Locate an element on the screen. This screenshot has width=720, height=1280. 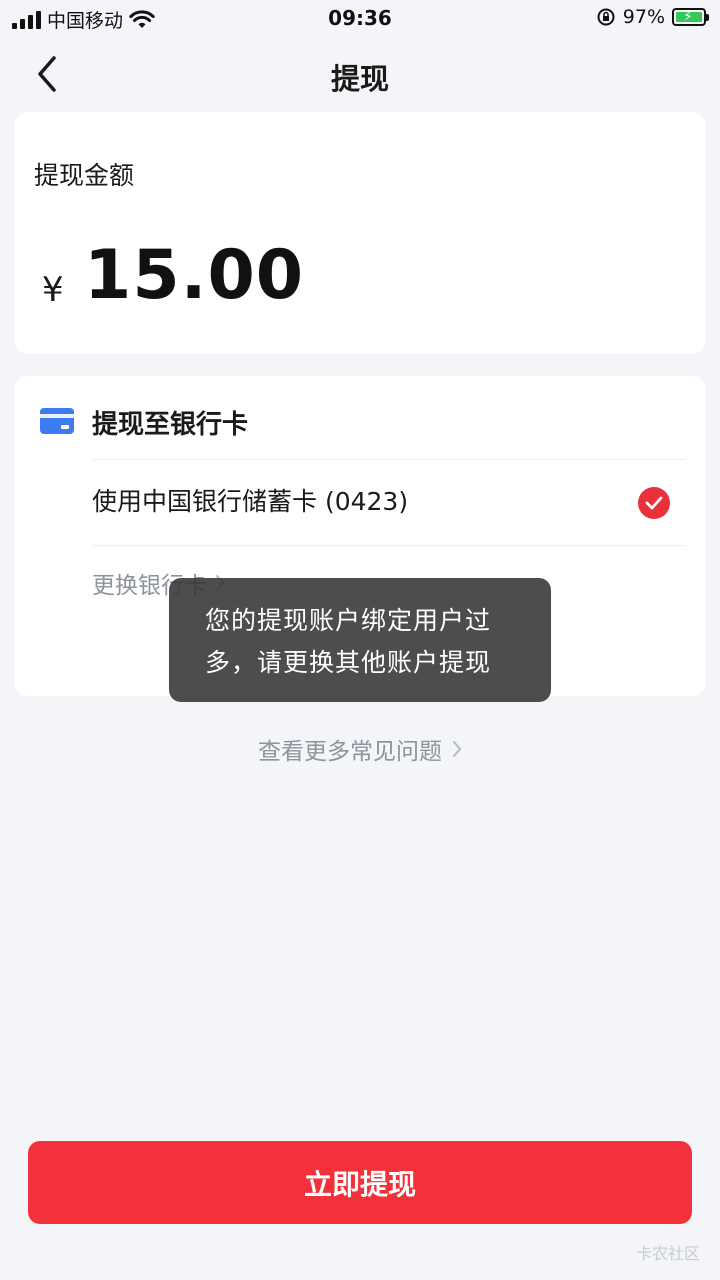
page-title: 提现 is located at coordinates (359, 79).